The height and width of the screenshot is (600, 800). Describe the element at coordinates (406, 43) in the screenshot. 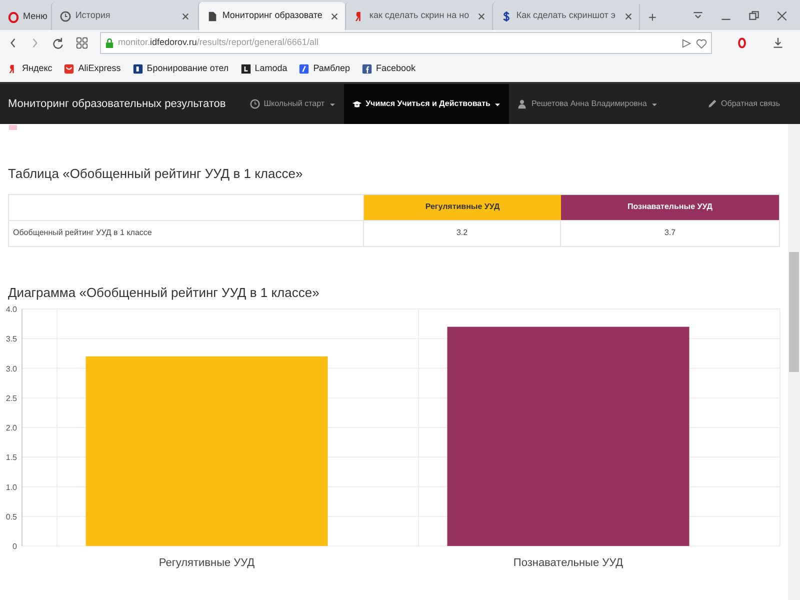

I see `address-field: monitor.idfedorov.ru/results/report/general/6661/all` at that location.